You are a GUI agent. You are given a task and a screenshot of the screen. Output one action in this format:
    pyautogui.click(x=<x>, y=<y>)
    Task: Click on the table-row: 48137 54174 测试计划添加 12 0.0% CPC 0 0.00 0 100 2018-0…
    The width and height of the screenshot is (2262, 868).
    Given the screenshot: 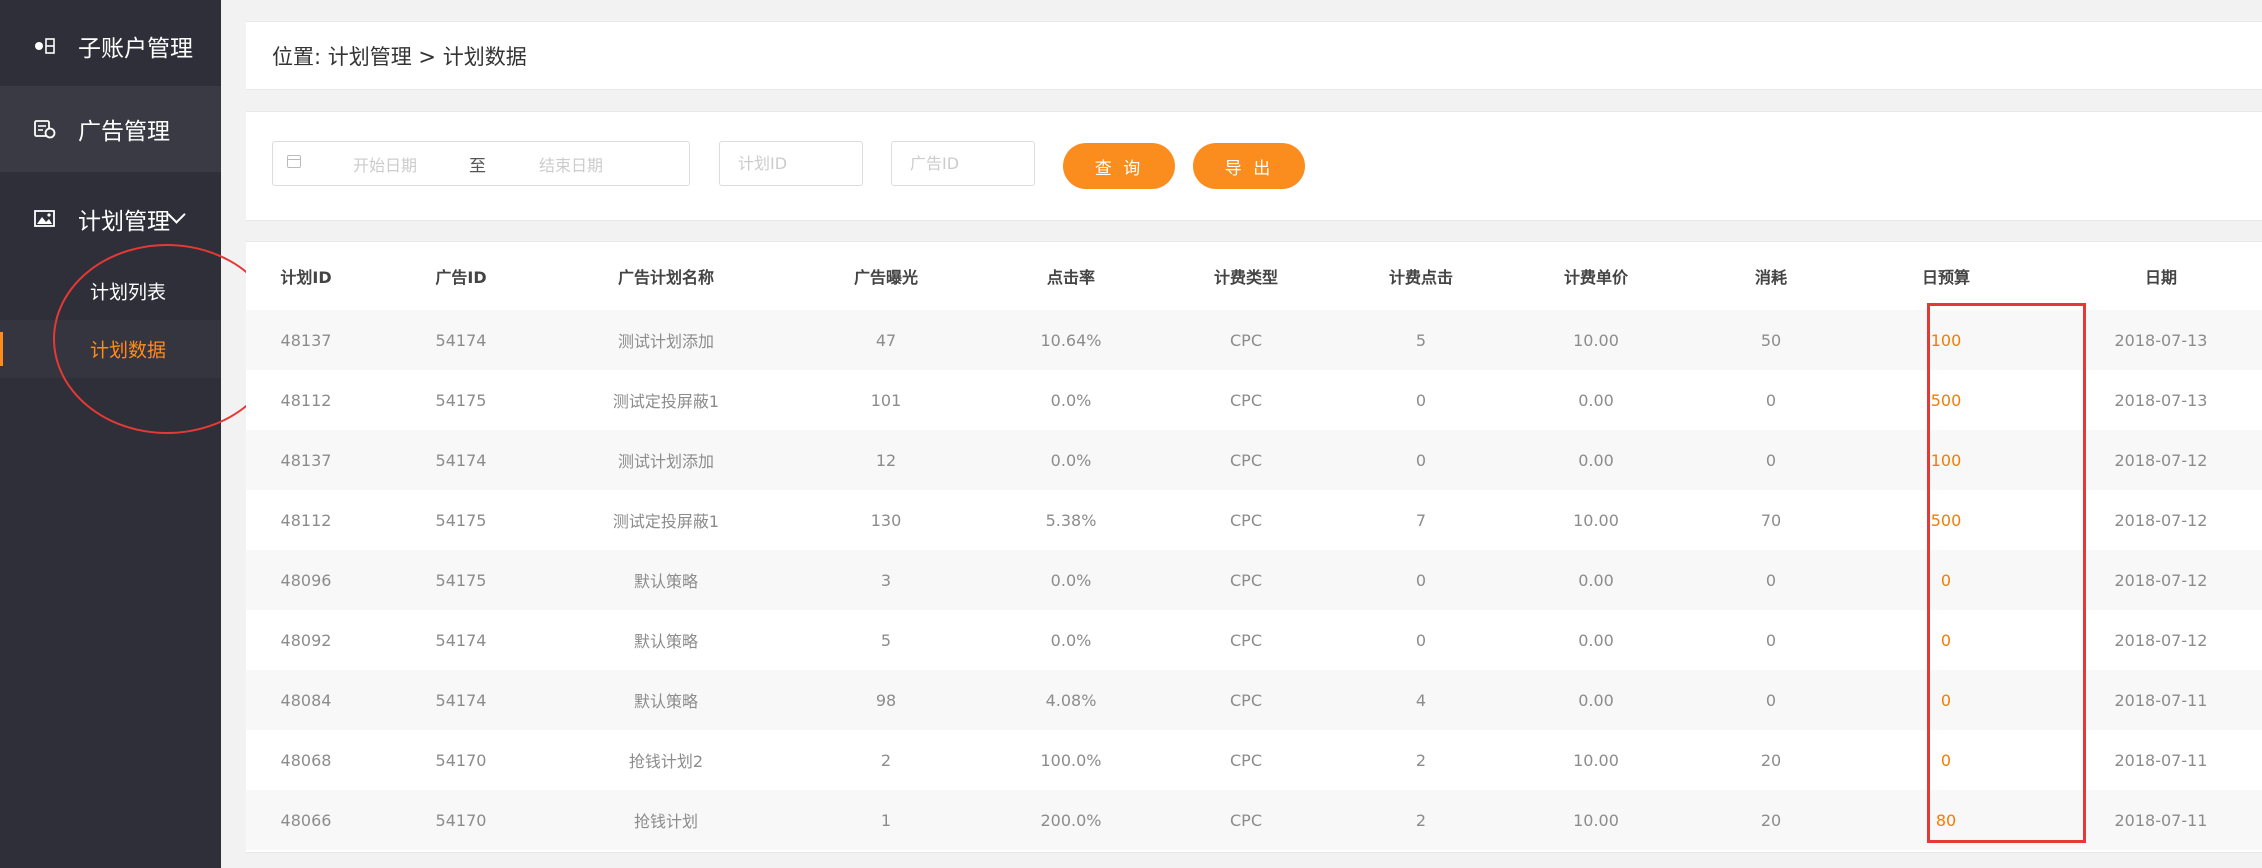 What is the action you would take?
    pyautogui.click(x=1254, y=460)
    